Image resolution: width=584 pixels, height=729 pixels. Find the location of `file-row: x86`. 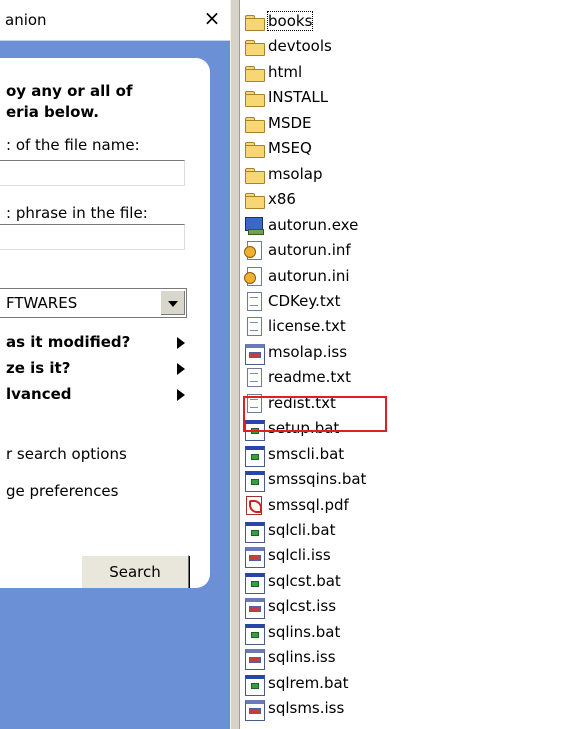

file-row: x86 is located at coordinates (270, 199).